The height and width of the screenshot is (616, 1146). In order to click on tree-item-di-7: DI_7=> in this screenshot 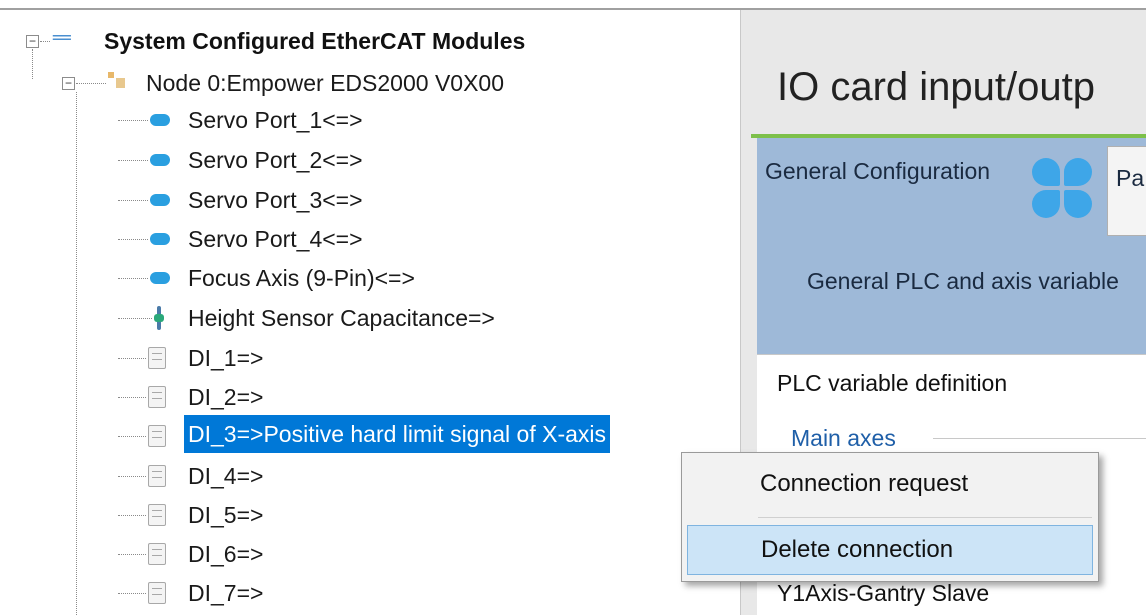, I will do `click(225, 593)`.